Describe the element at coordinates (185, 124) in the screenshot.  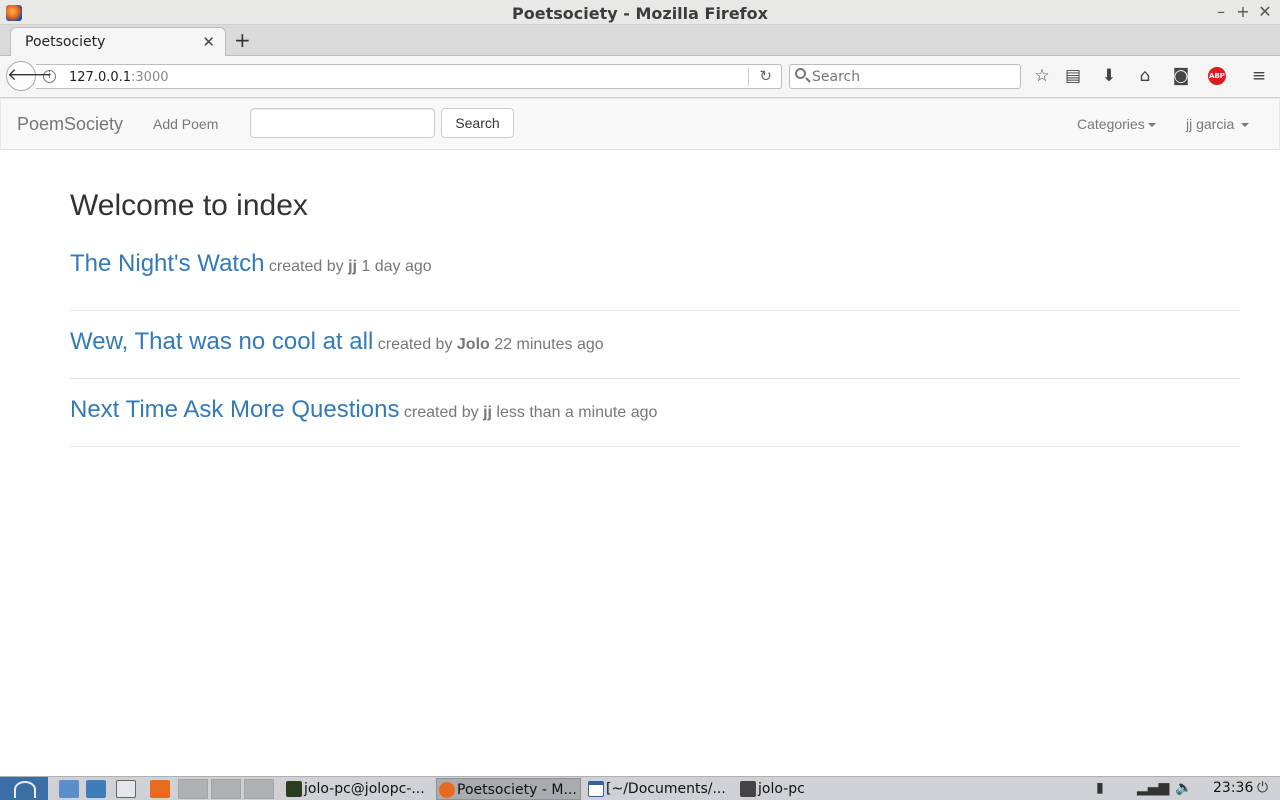
I see `add-poem-link: Add Poem` at that location.